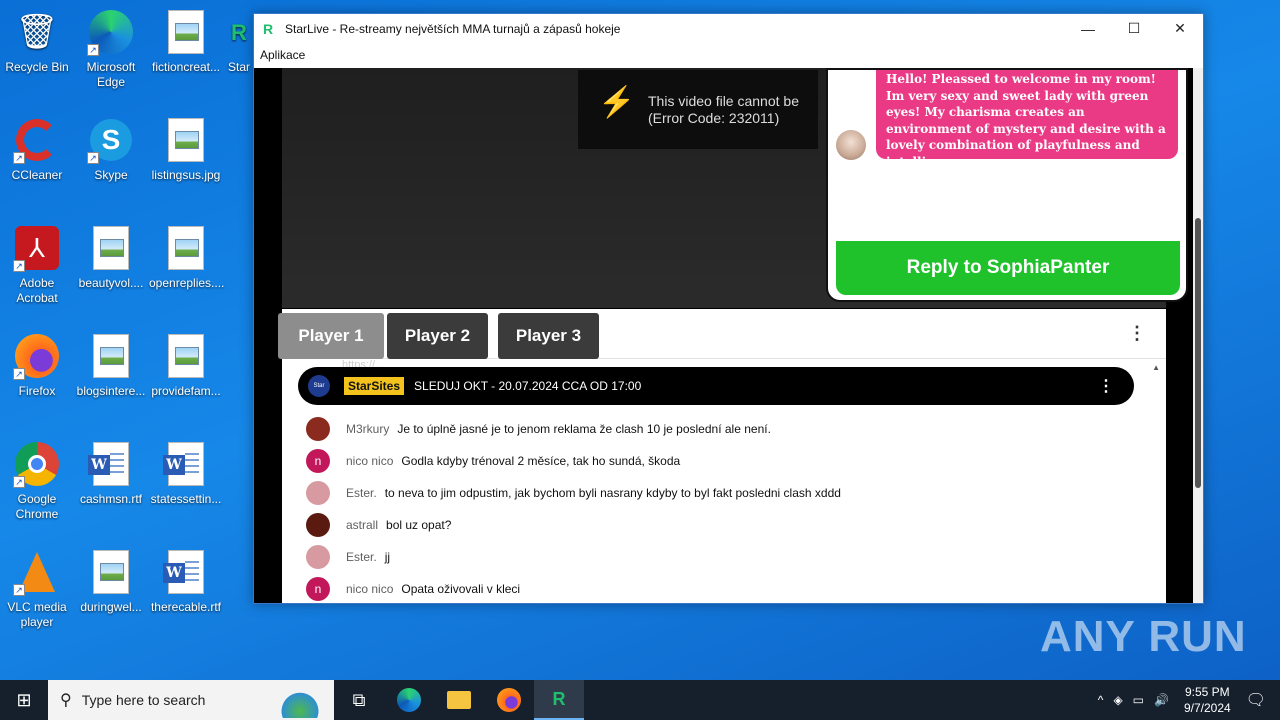 The image size is (1280, 720). I want to click on desktop-icon-cashmsn: W cashmsn.rtf, so click(111, 473).